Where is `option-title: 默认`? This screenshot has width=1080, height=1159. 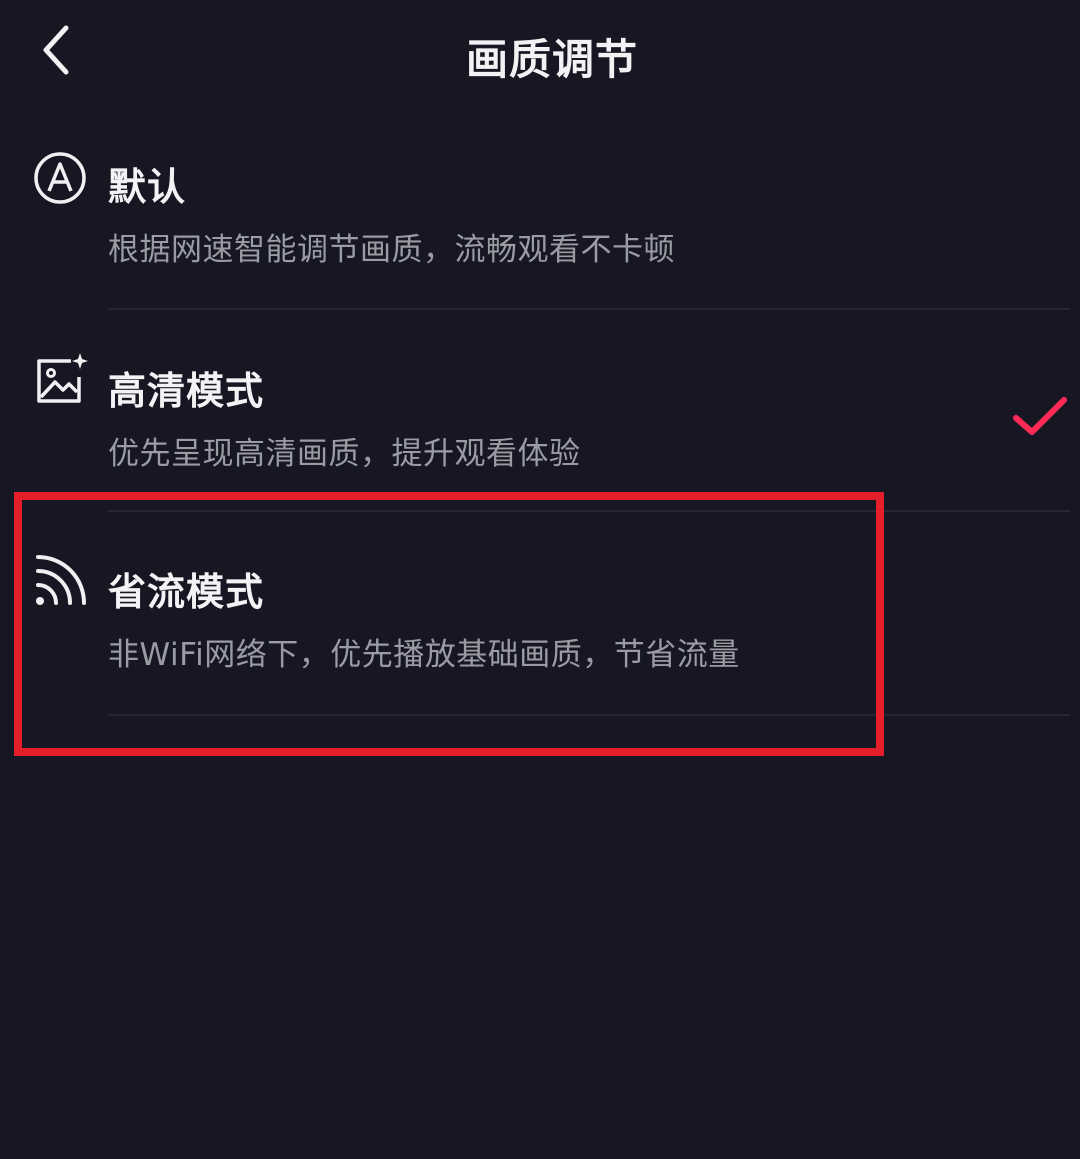 option-title: 默认 is located at coordinates (147, 187).